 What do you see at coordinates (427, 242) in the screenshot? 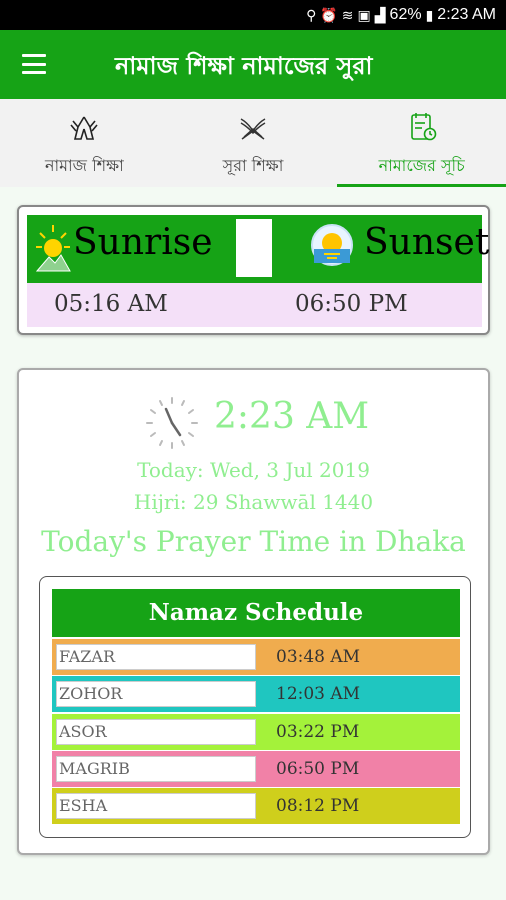
I see `sunset-label: Sunset` at bounding box center [427, 242].